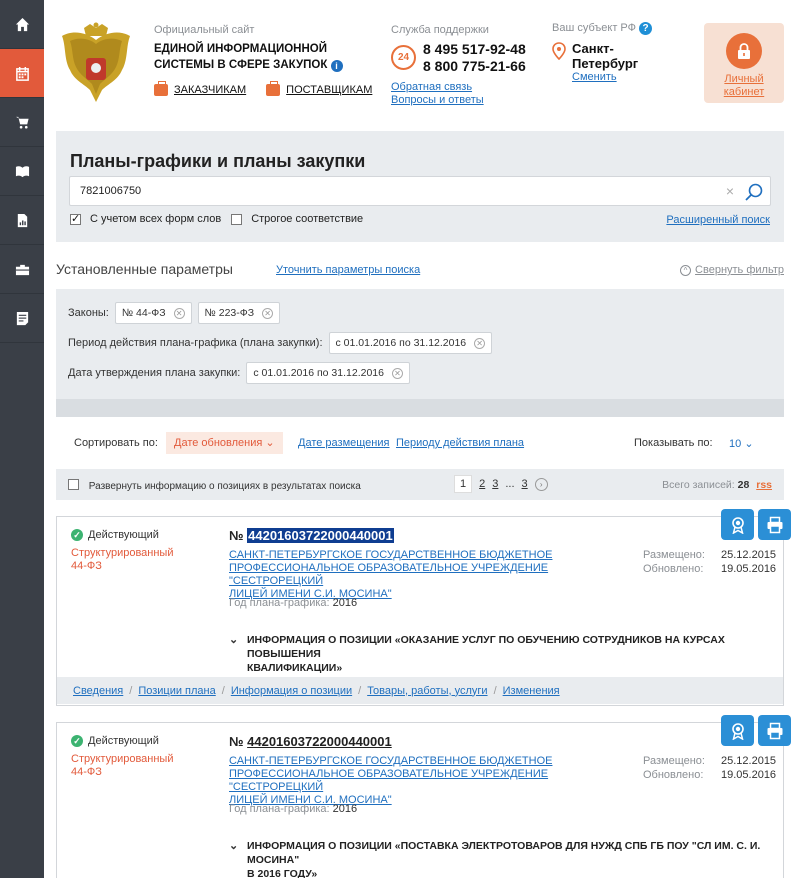 This screenshot has height=878, width=797. Describe the element at coordinates (427, 691) in the screenshot. I see `tab-goods: Товары, работы, услуги` at that location.